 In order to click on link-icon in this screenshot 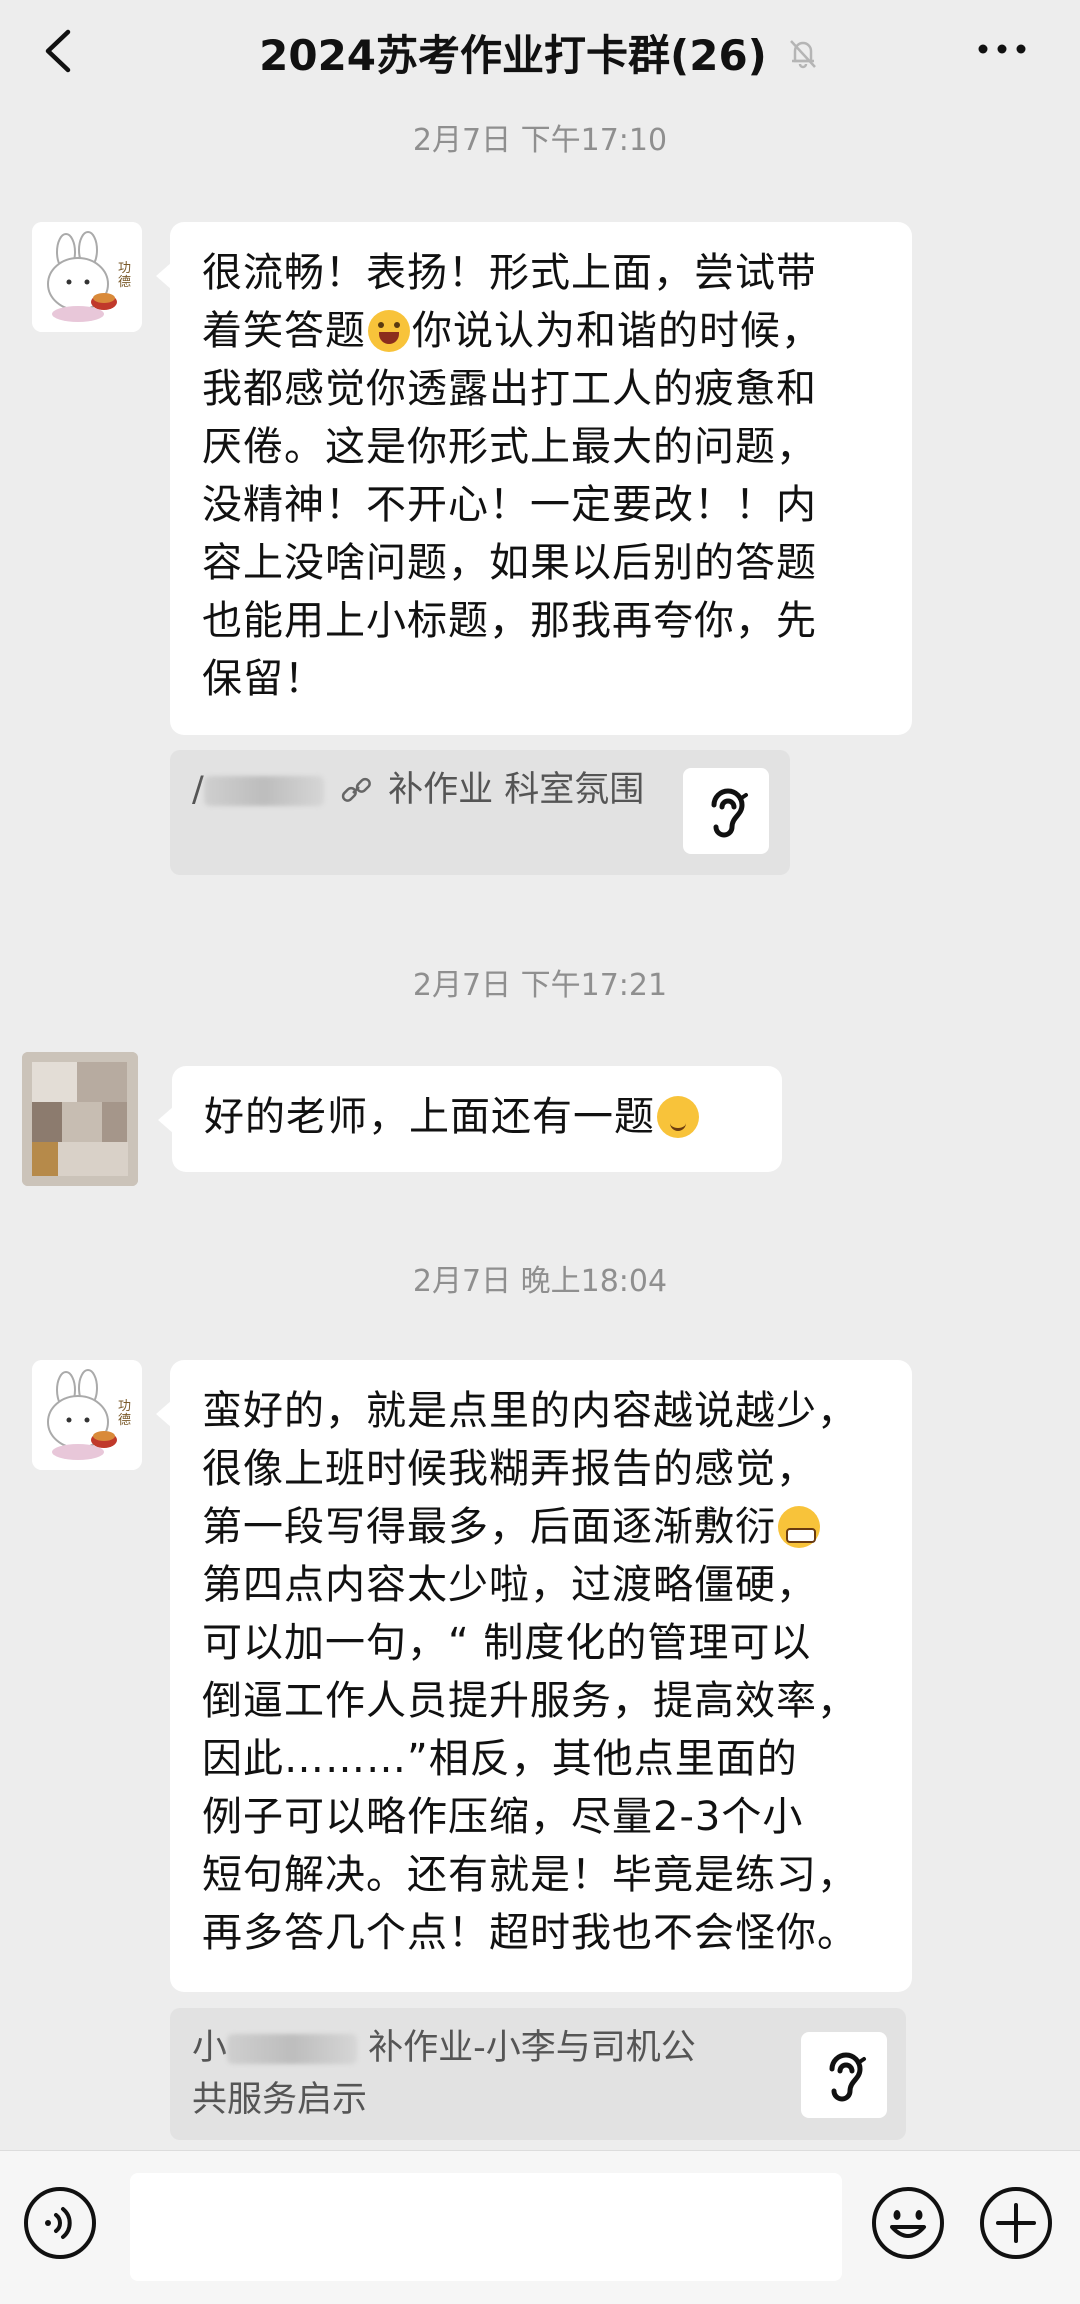, I will do `click(356, 789)`.